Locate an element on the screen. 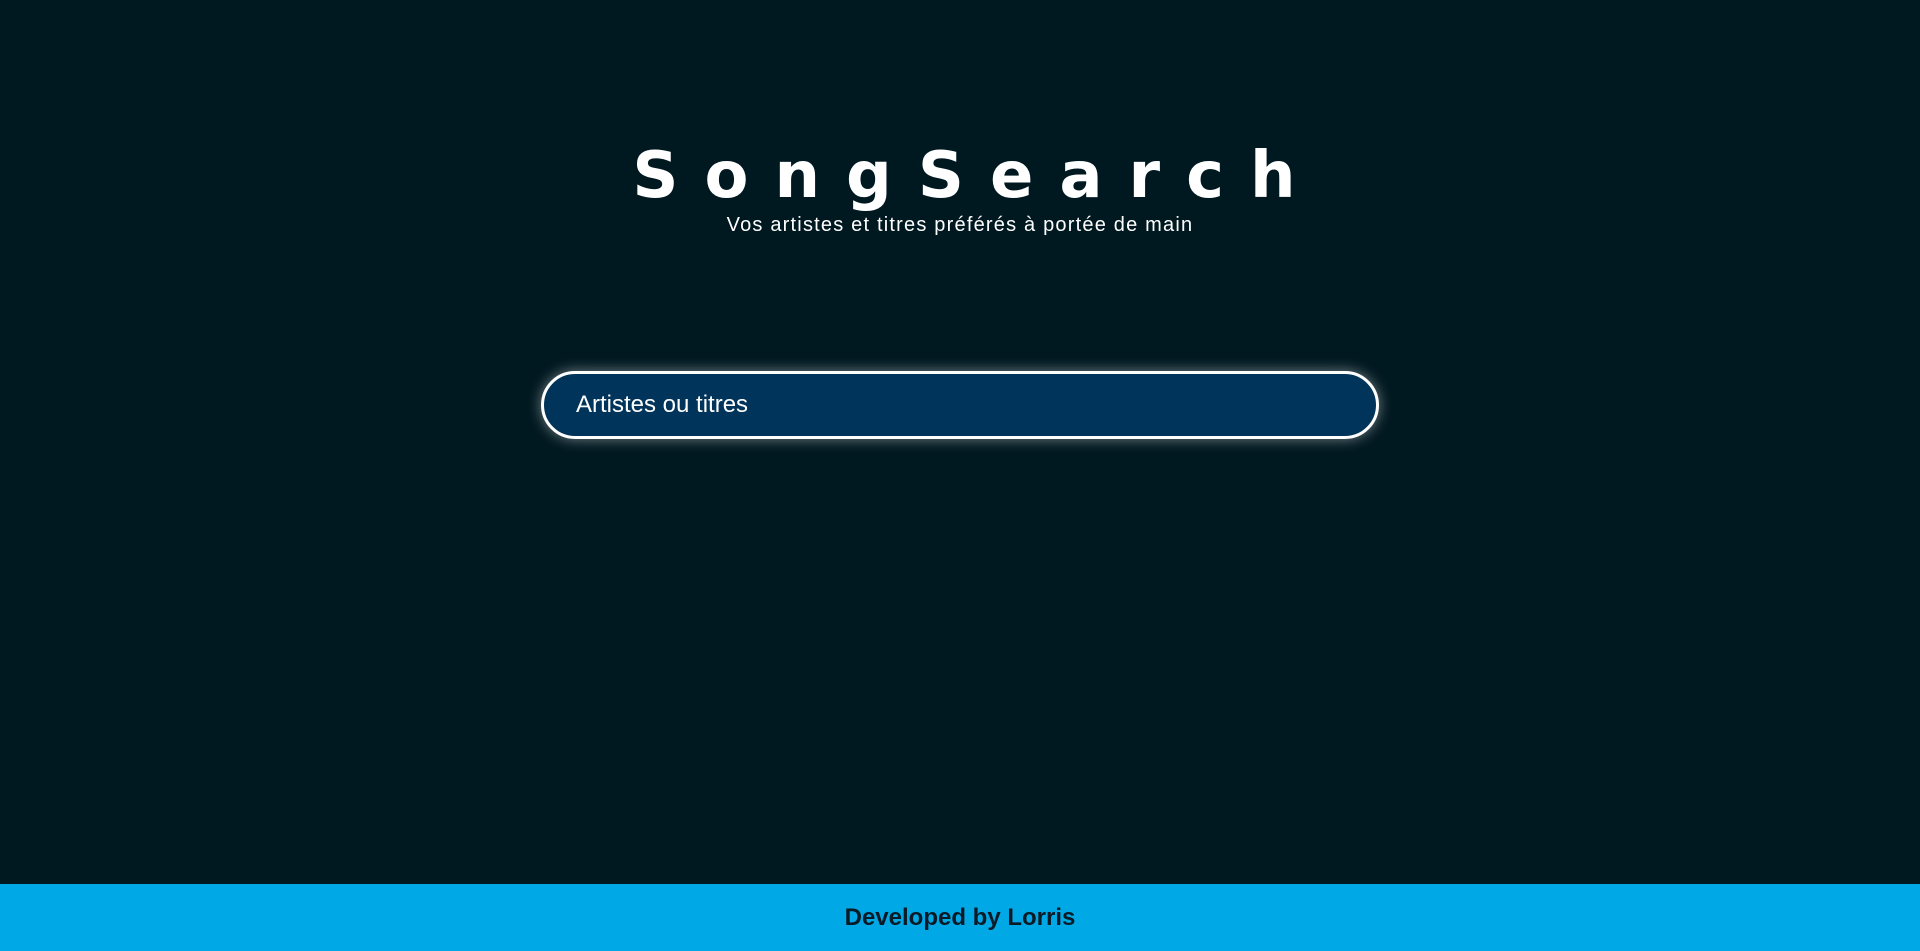  search-container is located at coordinates (960, 405).